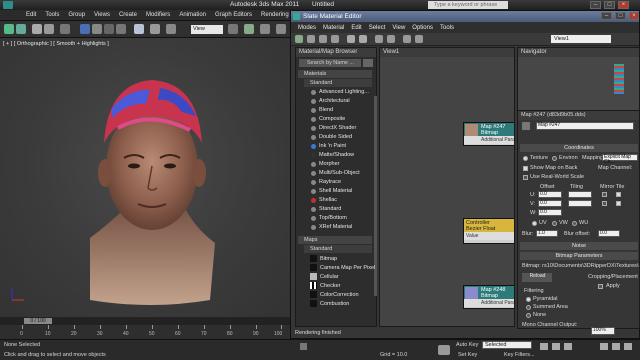  What do you see at coordinates (528, 307) in the screenshot?
I see `summed-area-radio` at bounding box center [528, 307].